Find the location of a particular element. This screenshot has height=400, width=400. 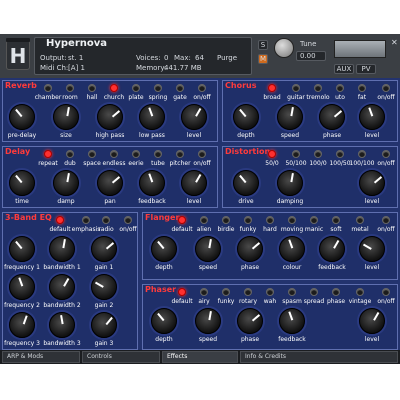

solo-button: S is located at coordinates (263, 45).